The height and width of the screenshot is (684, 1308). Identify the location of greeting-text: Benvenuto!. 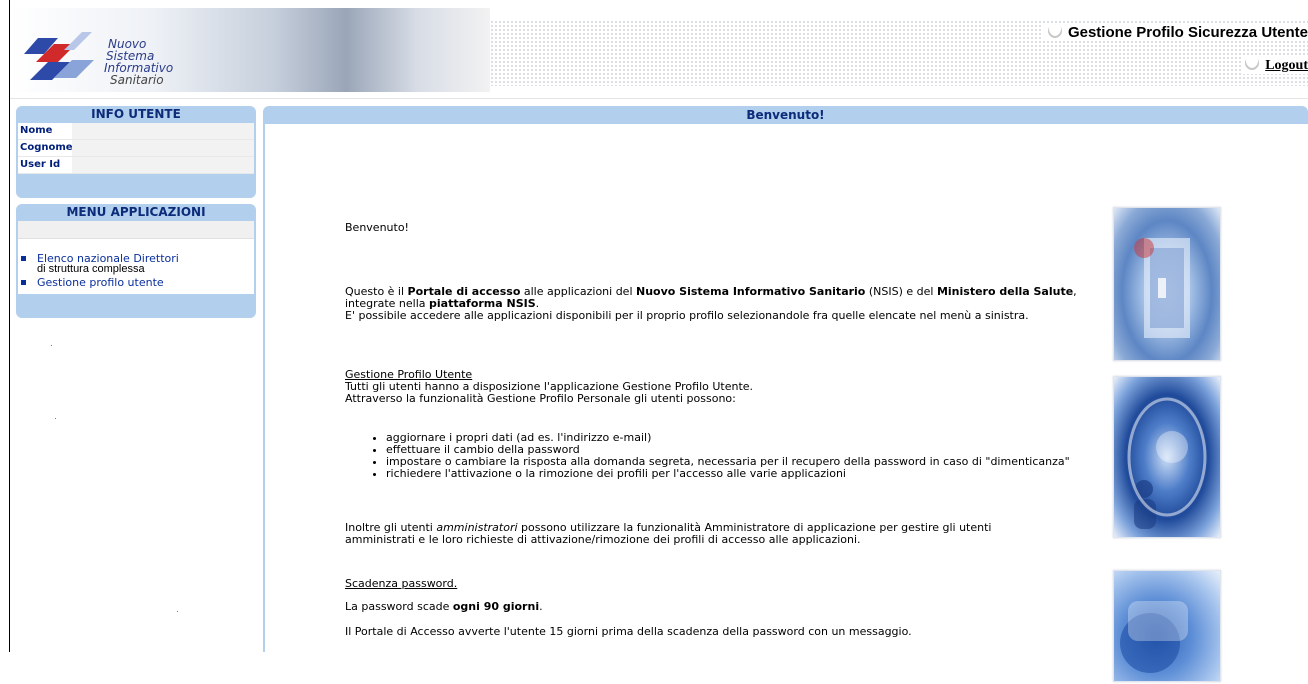
(377, 227).